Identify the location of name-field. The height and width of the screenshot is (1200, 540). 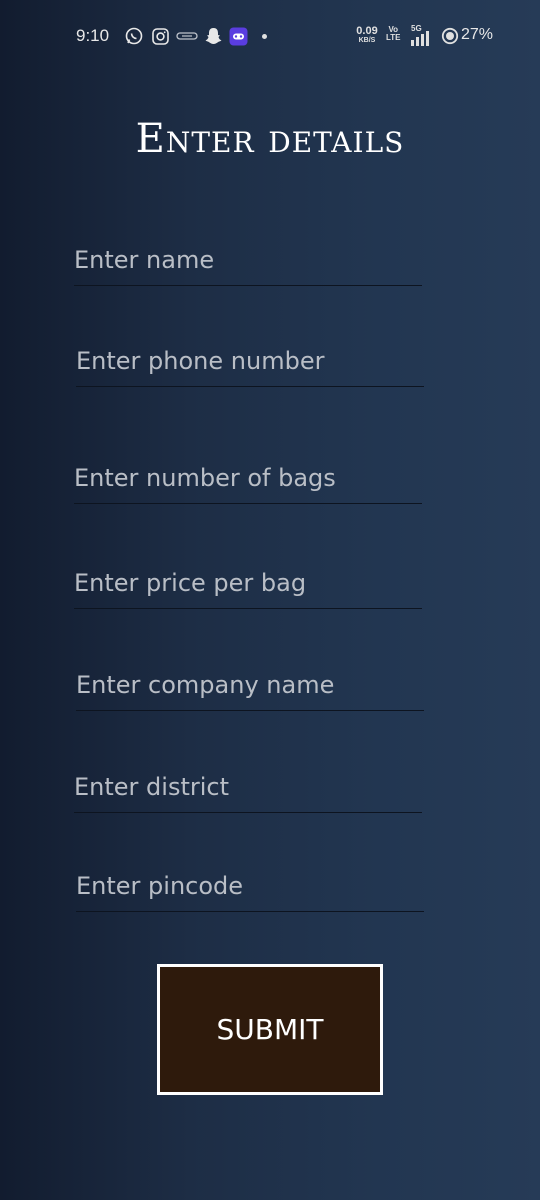
(248, 263).